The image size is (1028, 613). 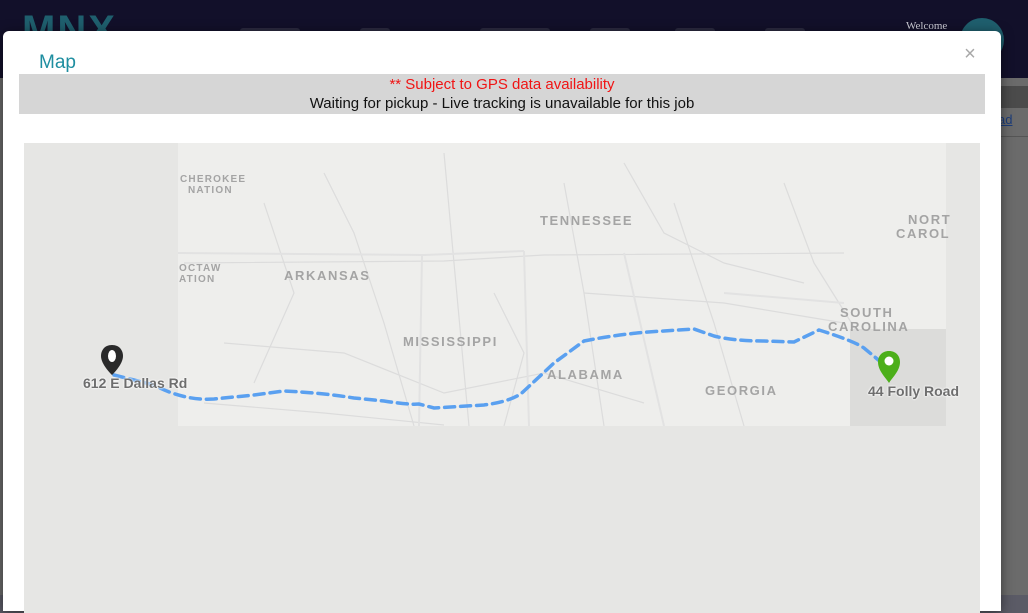 I want to click on region-label: OCTAW, so click(x=200, y=268).